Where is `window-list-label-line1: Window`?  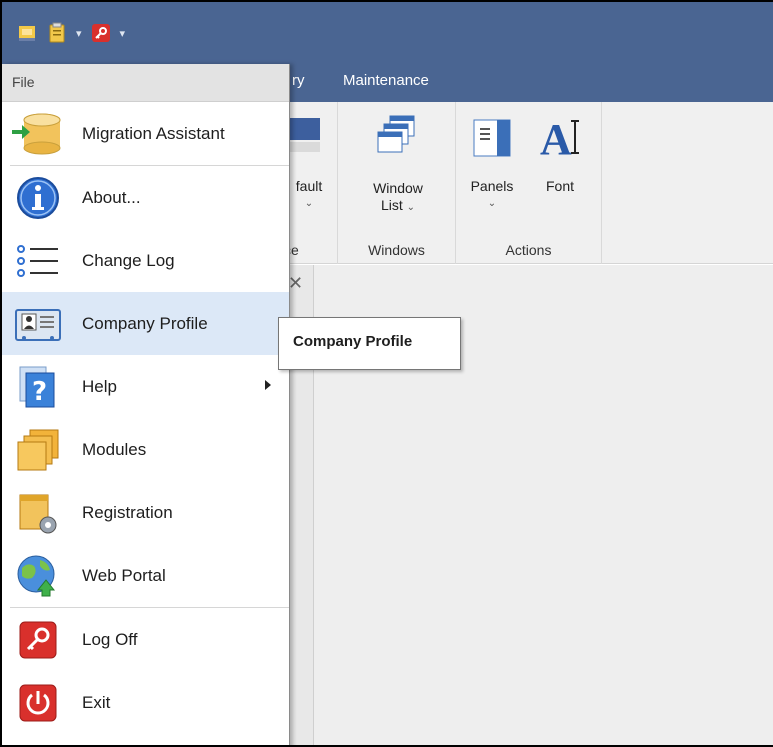
window-list-label-line1: Window is located at coordinates (398, 188).